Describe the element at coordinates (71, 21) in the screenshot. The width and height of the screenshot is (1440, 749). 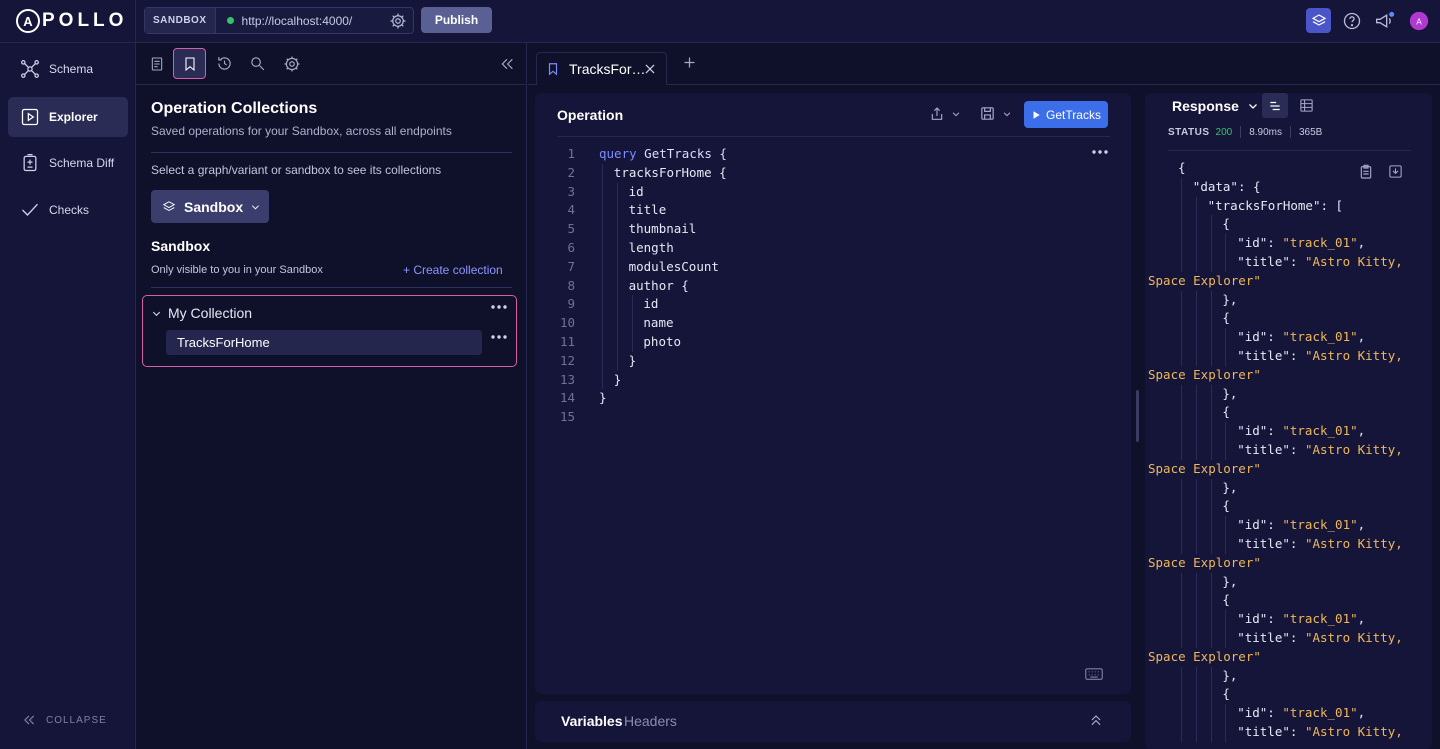
I see `apollo-logo: A POLLO` at that location.